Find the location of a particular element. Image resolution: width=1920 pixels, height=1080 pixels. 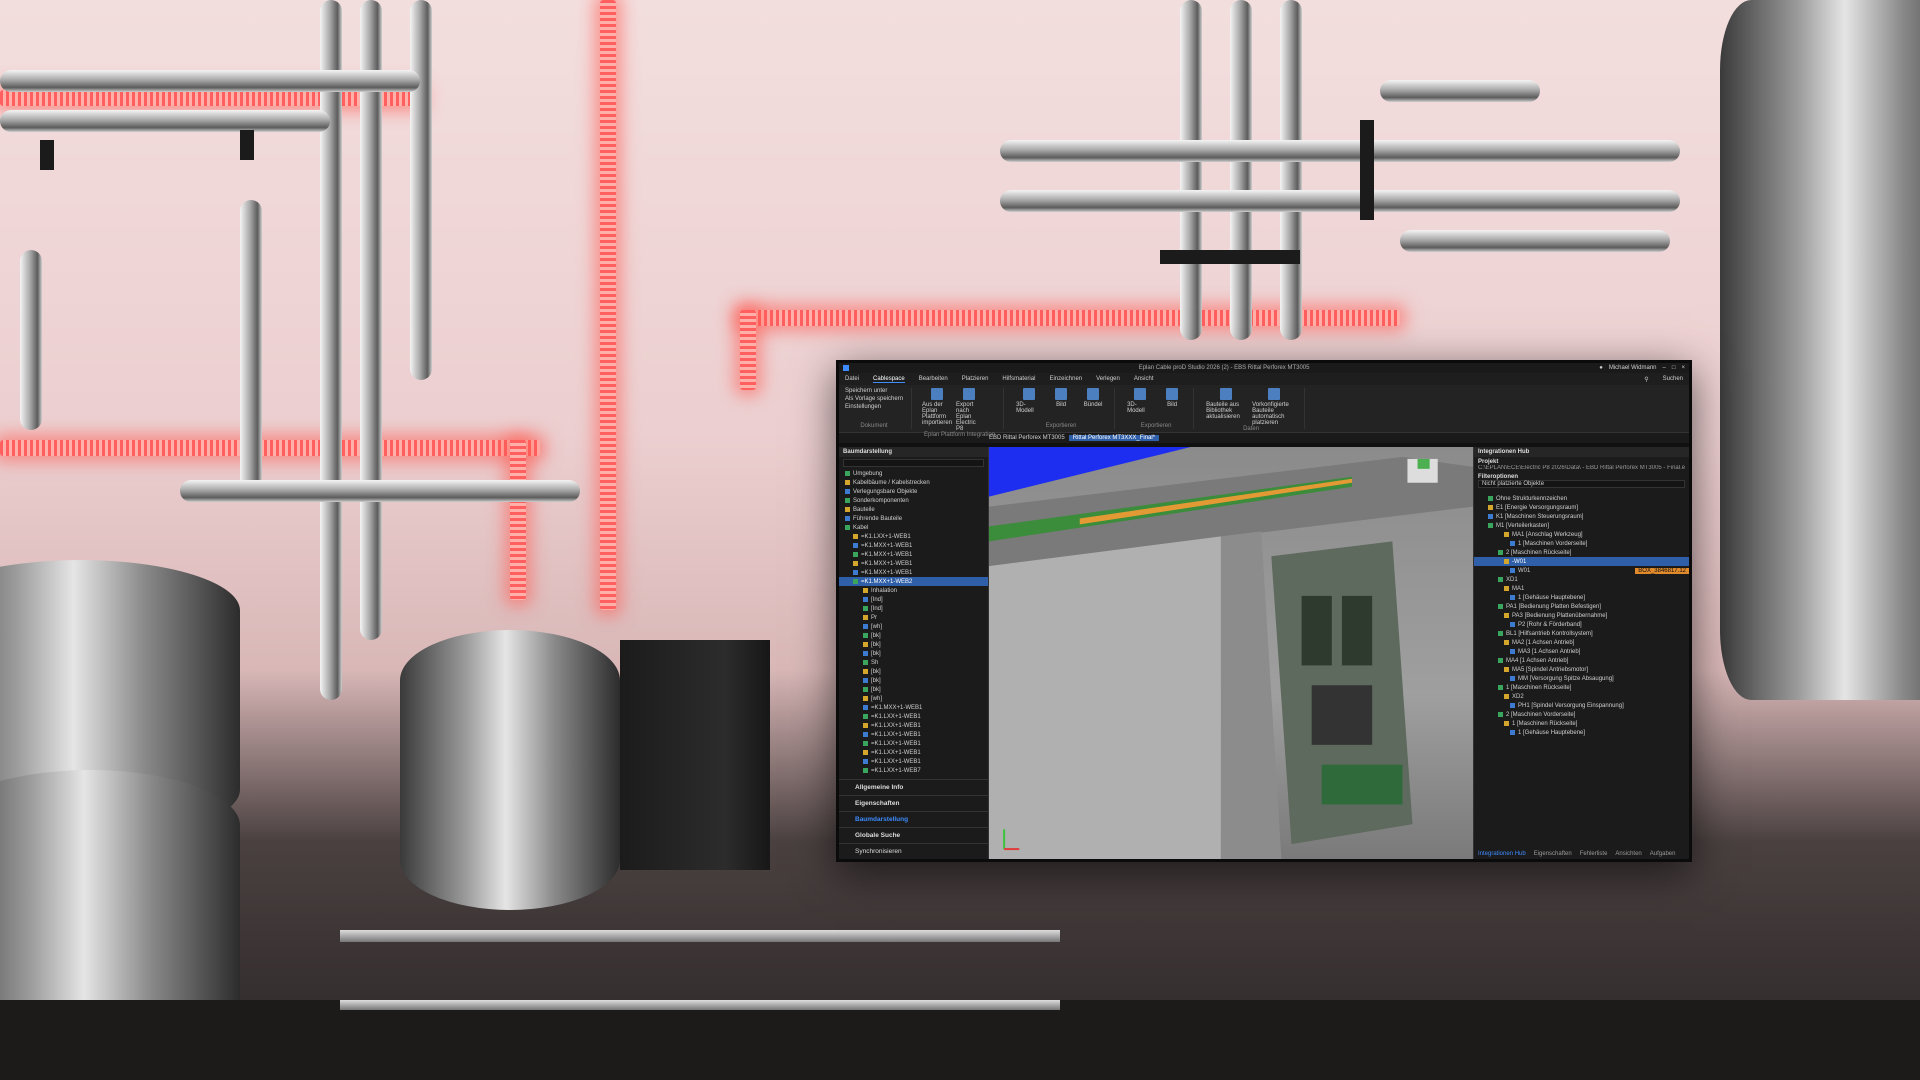

tree-item: Sonderkomponenten is located at coordinates (913, 500).